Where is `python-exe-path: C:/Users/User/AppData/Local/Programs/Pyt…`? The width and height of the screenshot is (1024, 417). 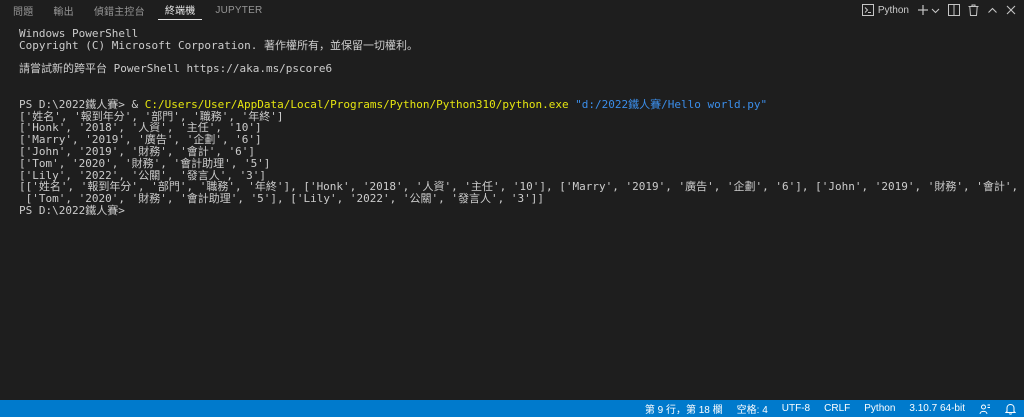 python-exe-path: C:/Users/User/AppData/Local/Programs/Pyt… is located at coordinates (356, 104).